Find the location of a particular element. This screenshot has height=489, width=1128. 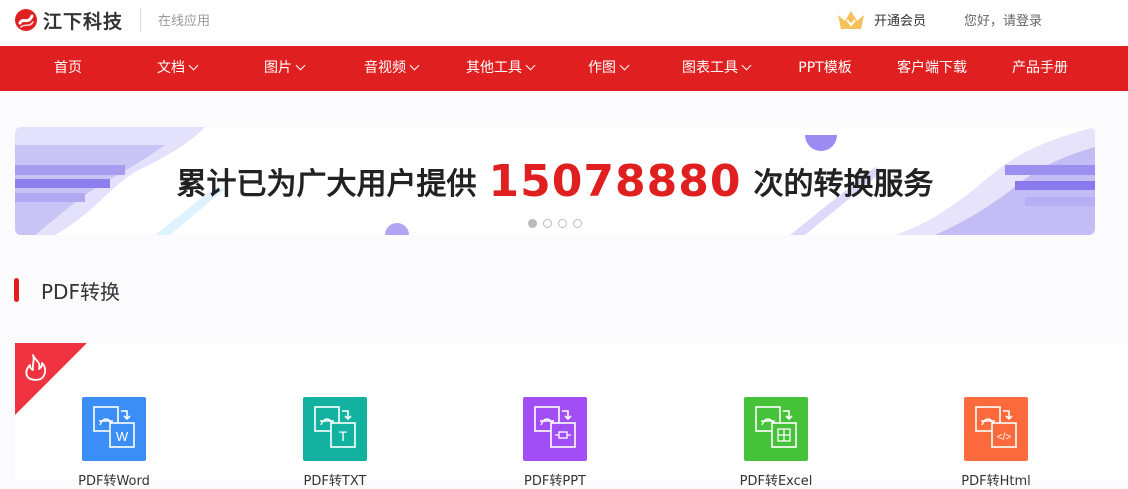

tool-pdf-to-word: W is located at coordinates (114, 429).